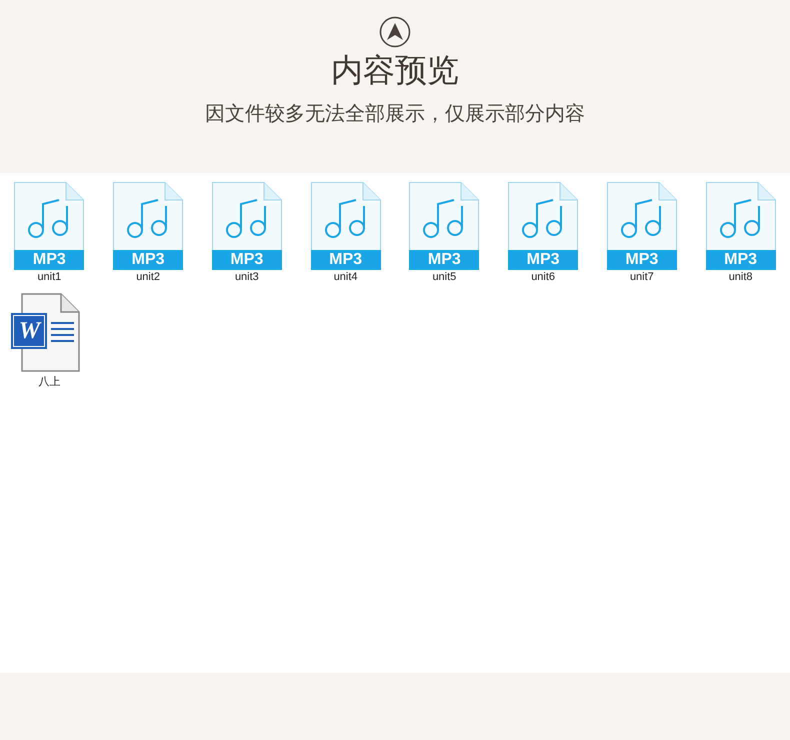 The width and height of the screenshot is (790, 740). What do you see at coordinates (49, 381) in the screenshot?
I see `file-name: 八上` at bounding box center [49, 381].